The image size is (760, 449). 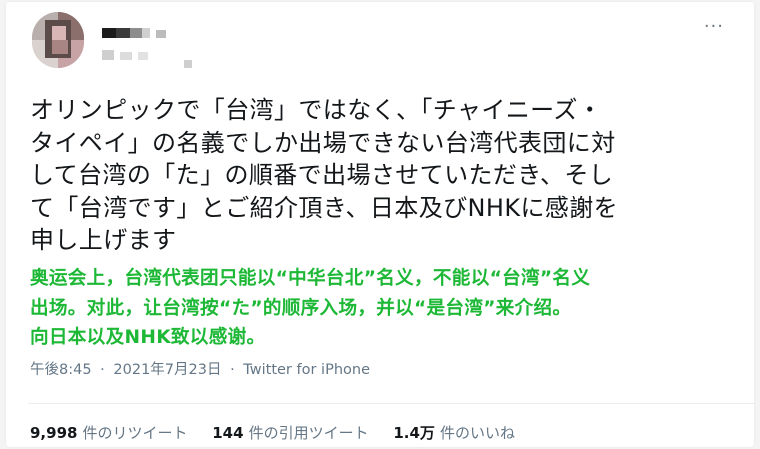 What do you see at coordinates (714, 27) in the screenshot?
I see `more-options-icon: ···` at bounding box center [714, 27].